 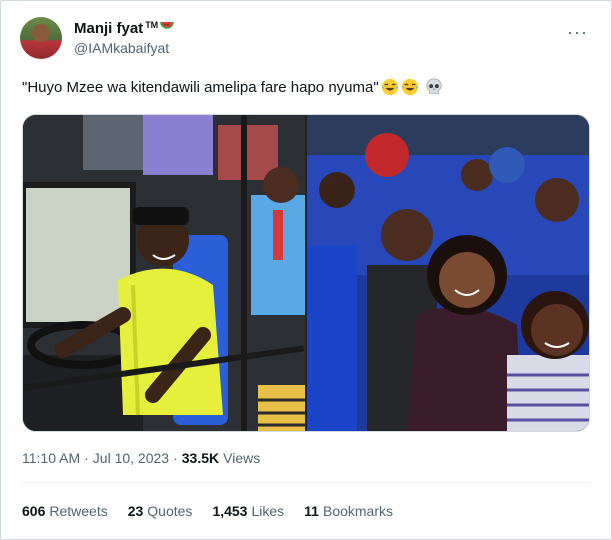 What do you see at coordinates (131, 458) in the screenshot?
I see `tweet-date: Jul 10, 2023` at bounding box center [131, 458].